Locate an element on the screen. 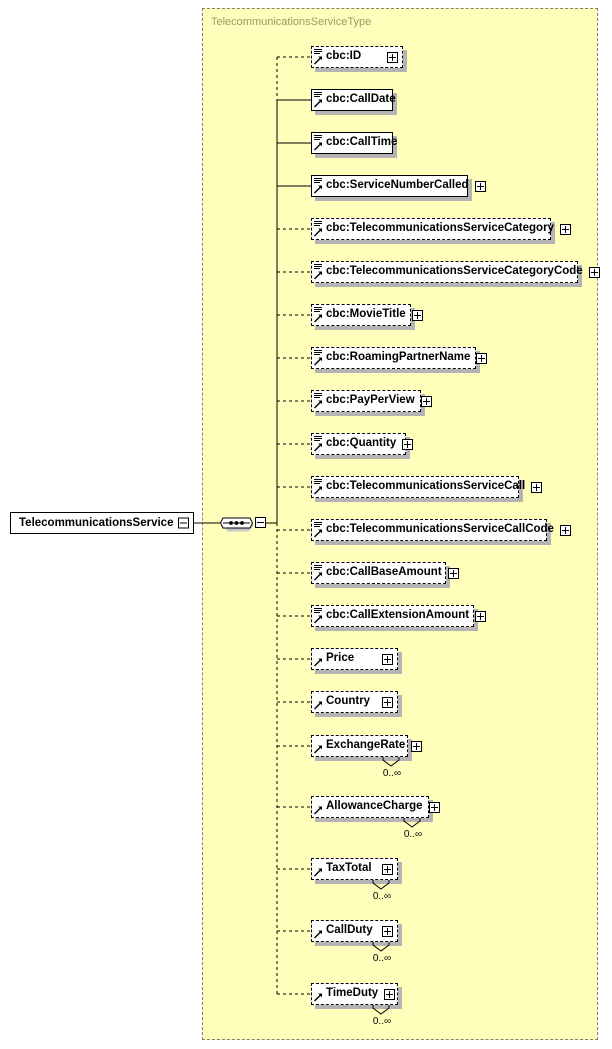  element-node: TimeDuty is located at coordinates (354, 994).